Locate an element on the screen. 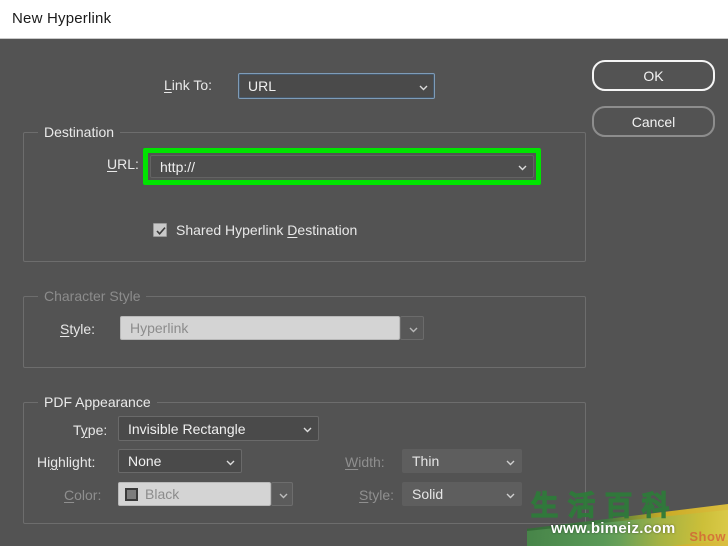 The height and width of the screenshot is (546, 728). shared-label-post: estination is located at coordinates (327, 230).